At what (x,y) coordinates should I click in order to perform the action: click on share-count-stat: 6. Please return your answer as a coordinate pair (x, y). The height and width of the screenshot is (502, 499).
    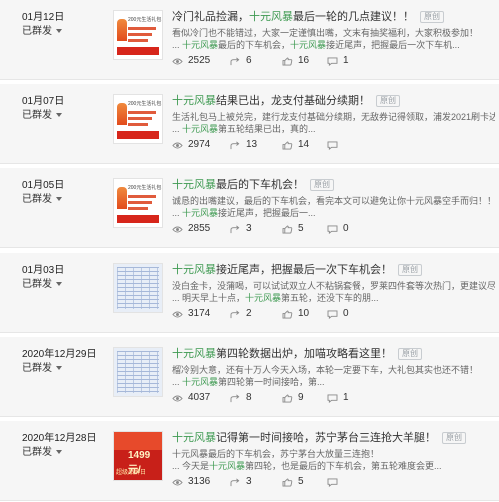
    Looking at the image, I should click on (241, 61).